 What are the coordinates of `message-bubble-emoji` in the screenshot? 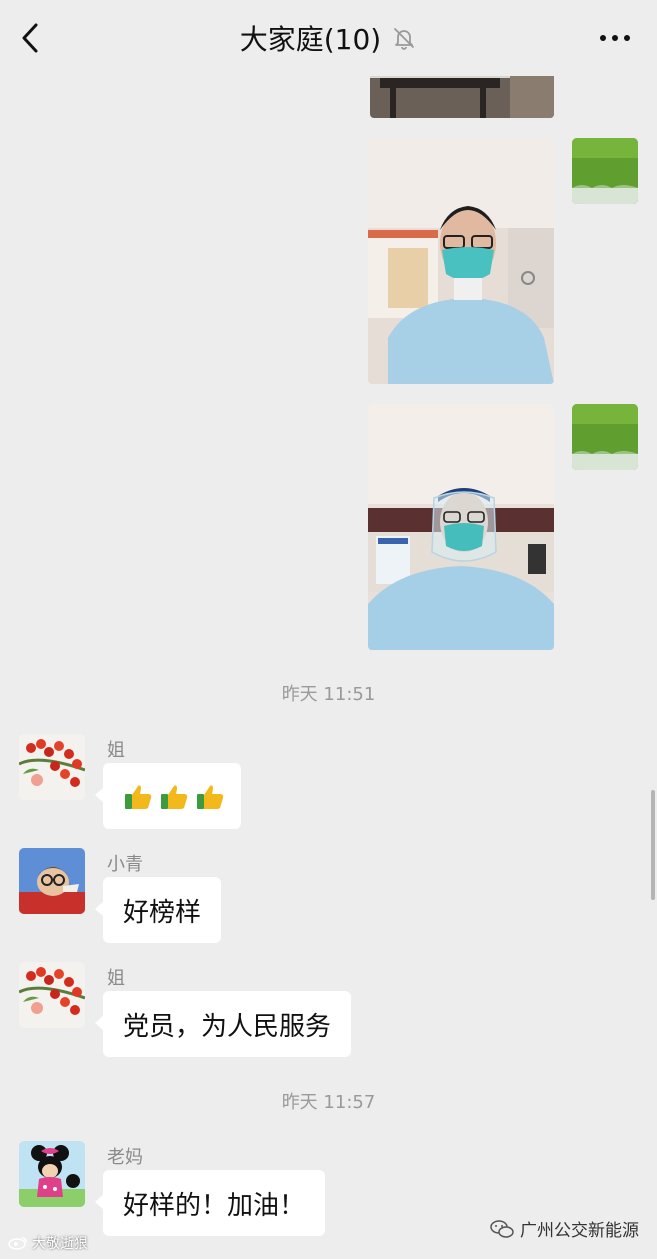 It's located at (168, 796).